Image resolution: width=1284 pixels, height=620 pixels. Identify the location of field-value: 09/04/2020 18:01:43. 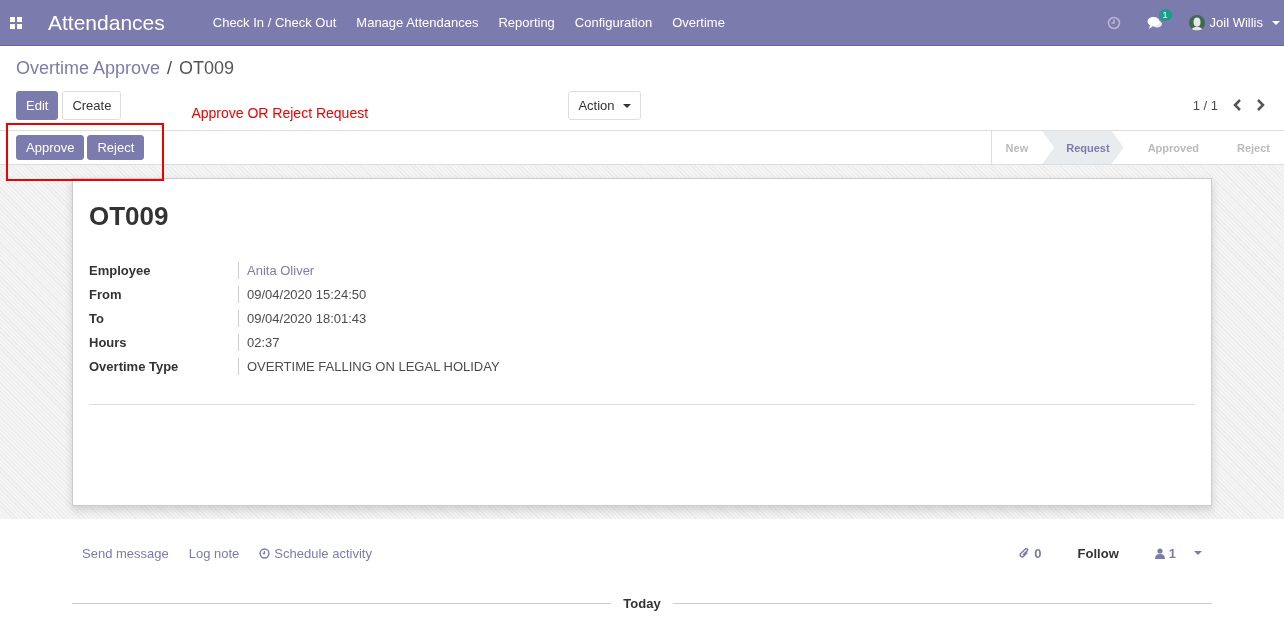
(307, 318).